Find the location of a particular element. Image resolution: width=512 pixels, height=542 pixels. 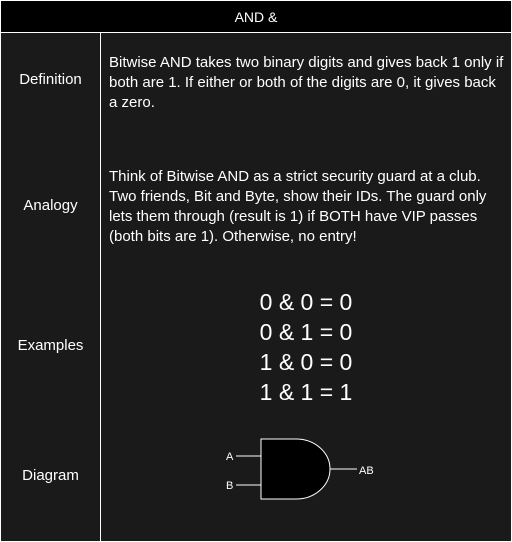

and-gate-icon is located at coordinates (295, 469).